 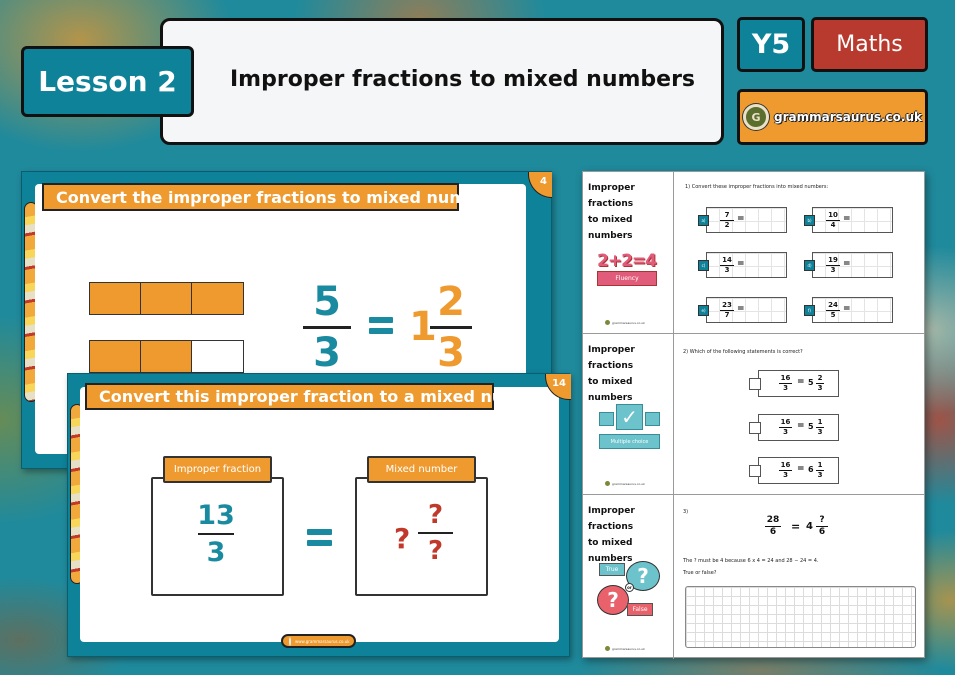 What do you see at coordinates (463, 79) in the screenshot?
I see `lesson-title: Improper fractions to mixed numbers` at bounding box center [463, 79].